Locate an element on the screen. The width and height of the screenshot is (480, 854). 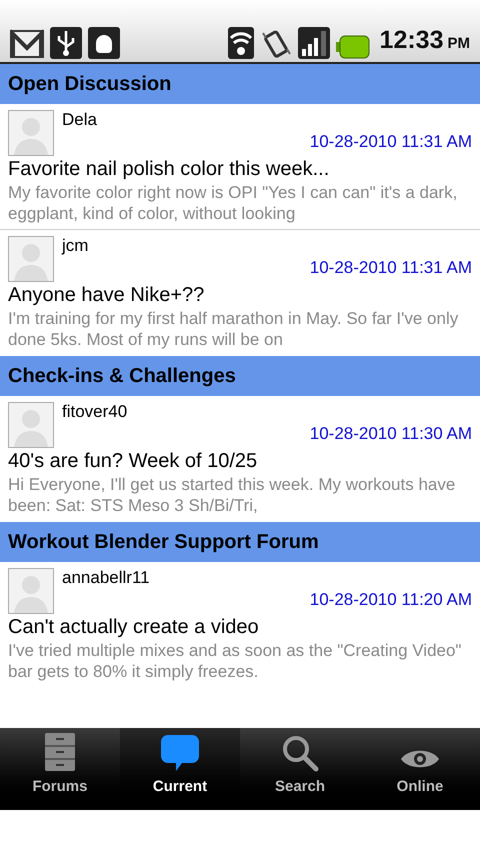
tab: Online is located at coordinates (420, 769).